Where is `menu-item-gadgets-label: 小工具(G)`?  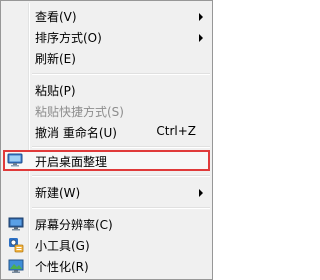
menu-item-gadgets-label: 小工具(G) is located at coordinates (62, 246).